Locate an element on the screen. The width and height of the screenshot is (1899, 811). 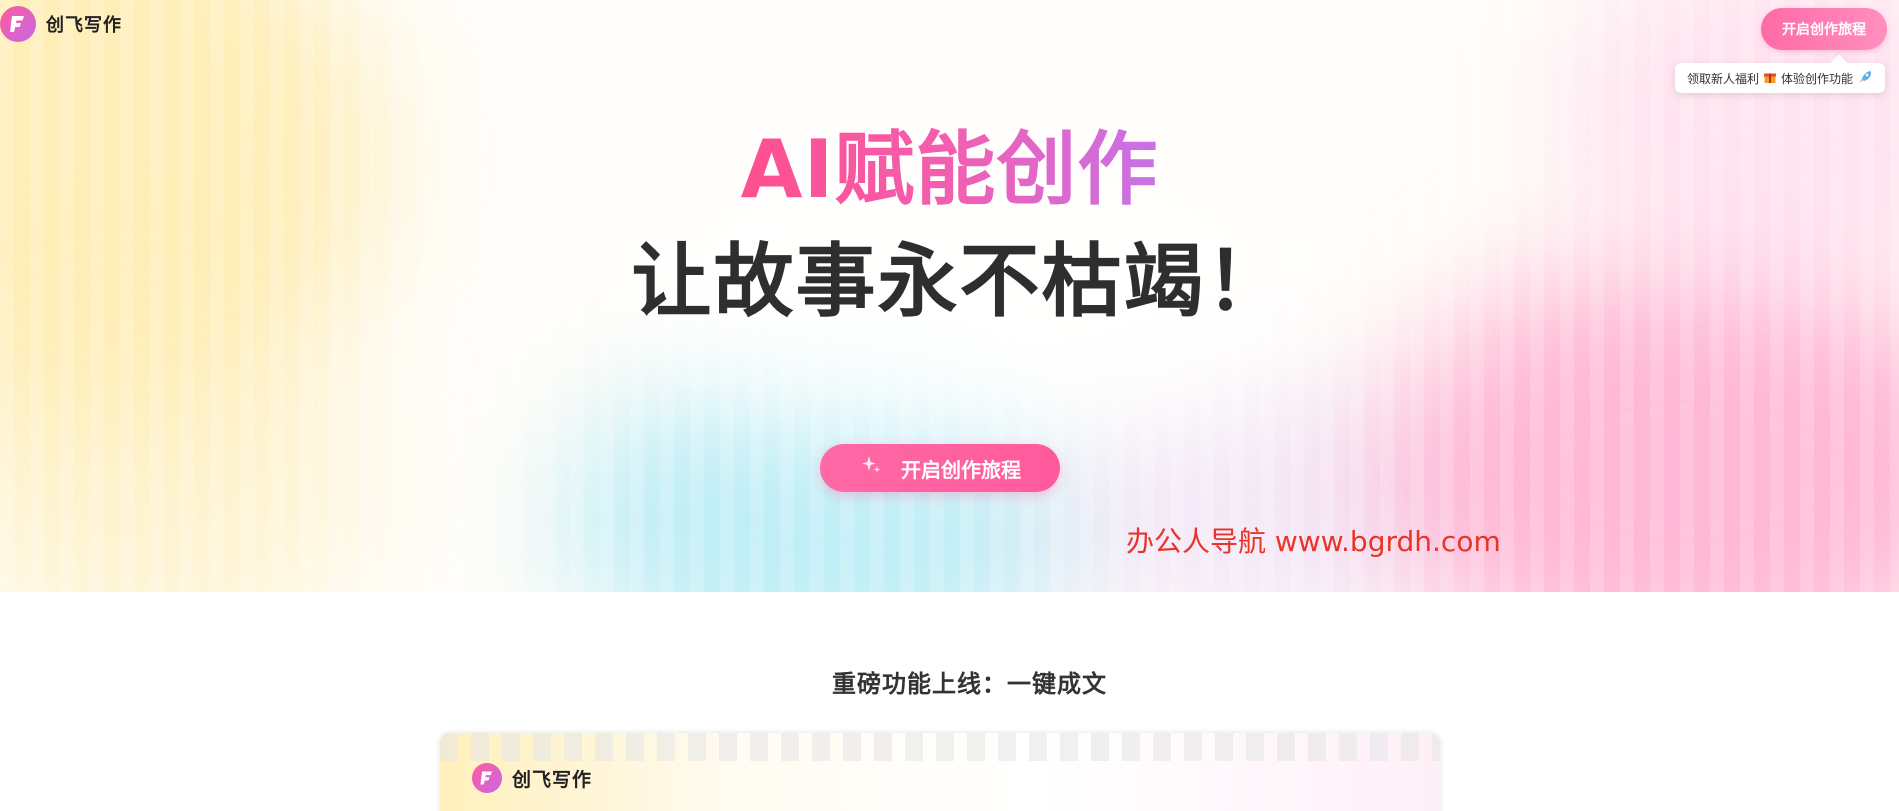
start-creating-button: 开启创作旅程 is located at coordinates (940, 468).